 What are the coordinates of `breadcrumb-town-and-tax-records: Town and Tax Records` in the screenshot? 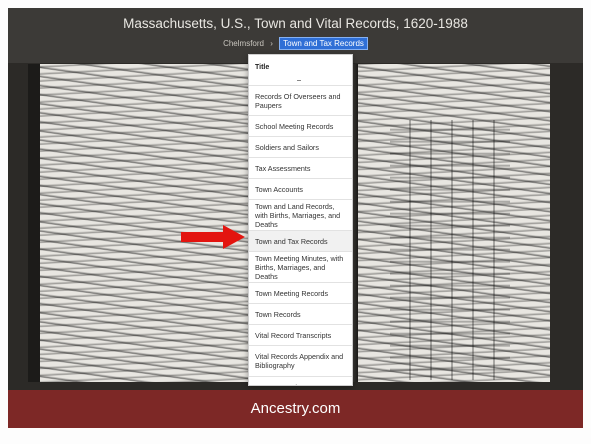 It's located at (323, 43).